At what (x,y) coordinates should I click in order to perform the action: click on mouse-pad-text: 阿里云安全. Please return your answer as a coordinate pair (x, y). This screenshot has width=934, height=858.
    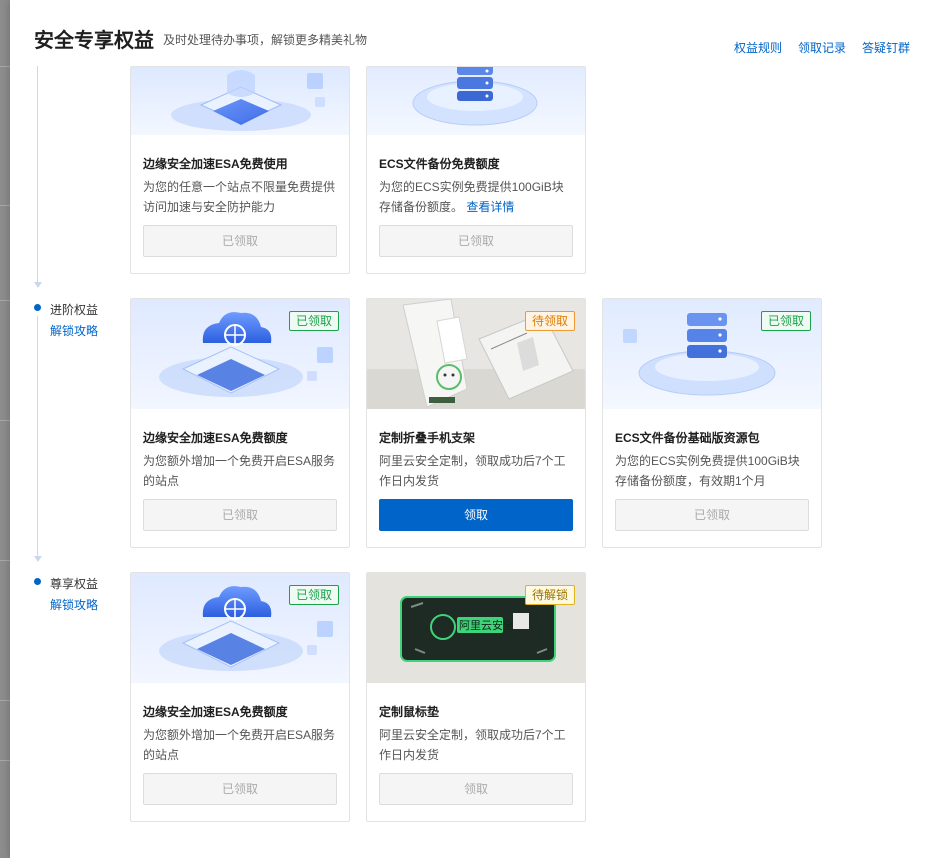
    Looking at the image, I should click on (486, 625).